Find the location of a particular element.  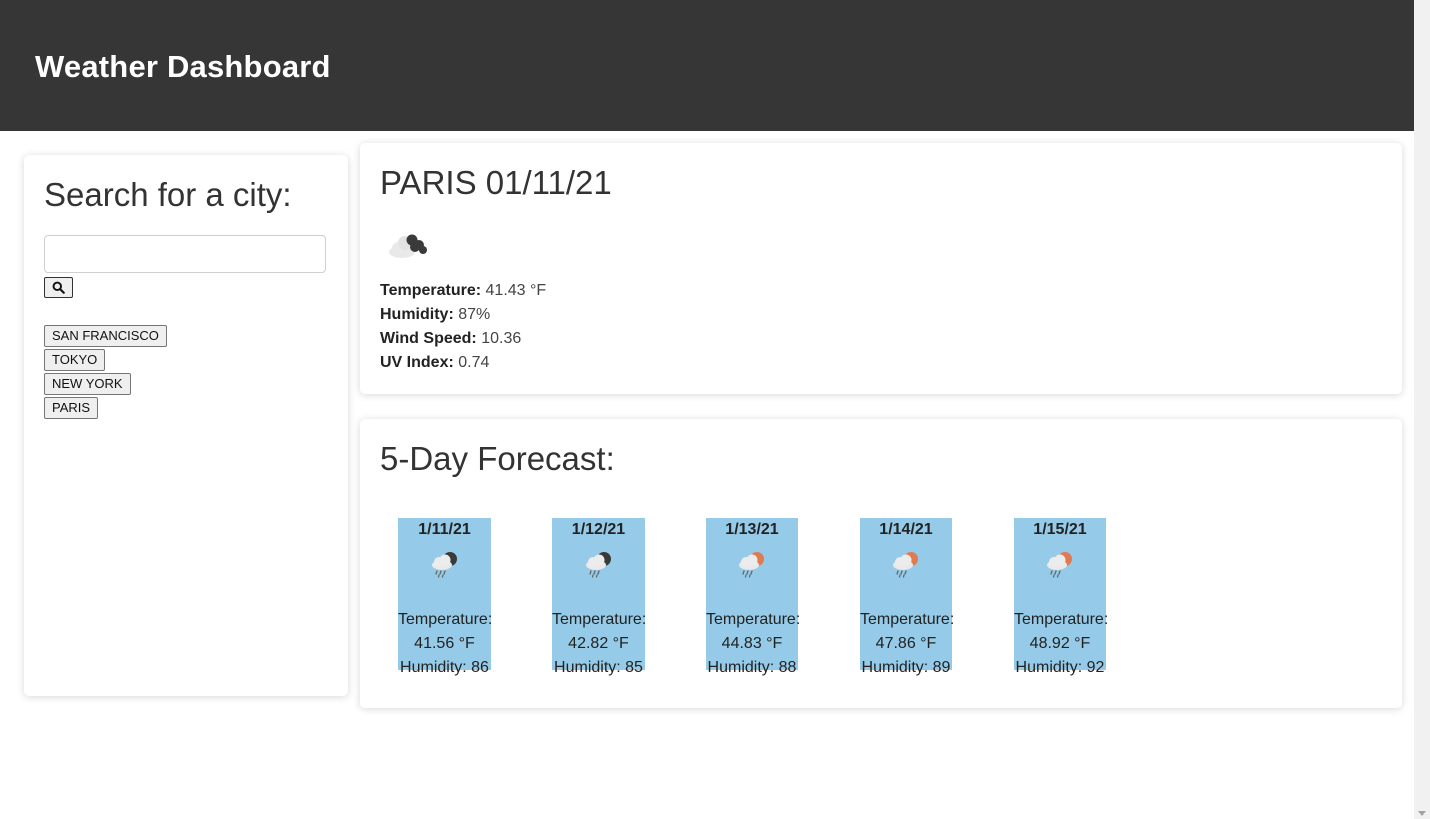

forecast-humidity: Humidity: 85 is located at coordinates (598, 667).